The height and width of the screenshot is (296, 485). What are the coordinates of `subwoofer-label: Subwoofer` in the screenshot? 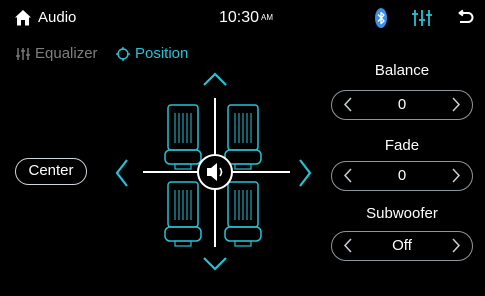 It's located at (402, 213).